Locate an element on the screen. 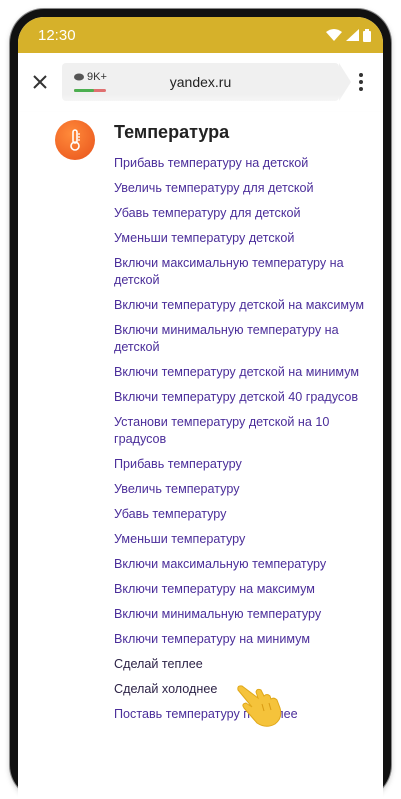 This screenshot has width=401, height=799. command-link: Включи температуру детской 40 градусов is located at coordinates (245, 397).